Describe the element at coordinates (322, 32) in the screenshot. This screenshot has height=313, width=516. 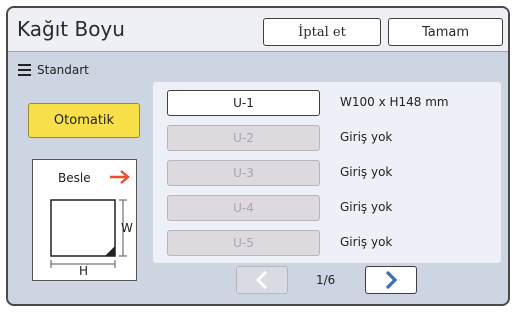
I see `cancel-button: İptal et` at that location.